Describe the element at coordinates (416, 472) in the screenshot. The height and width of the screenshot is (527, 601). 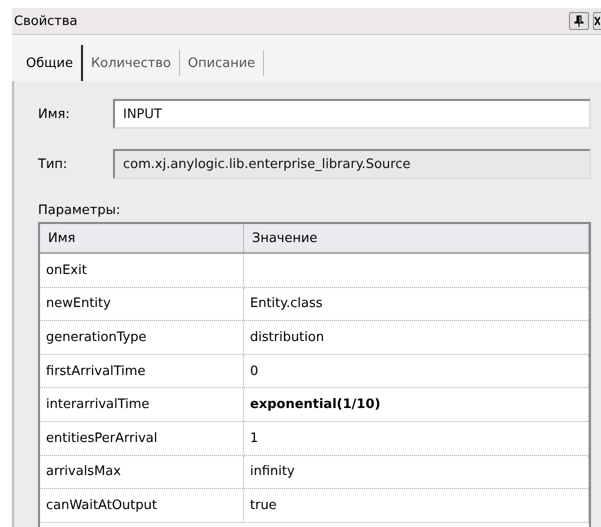
I see `table-cell: infinity` at that location.